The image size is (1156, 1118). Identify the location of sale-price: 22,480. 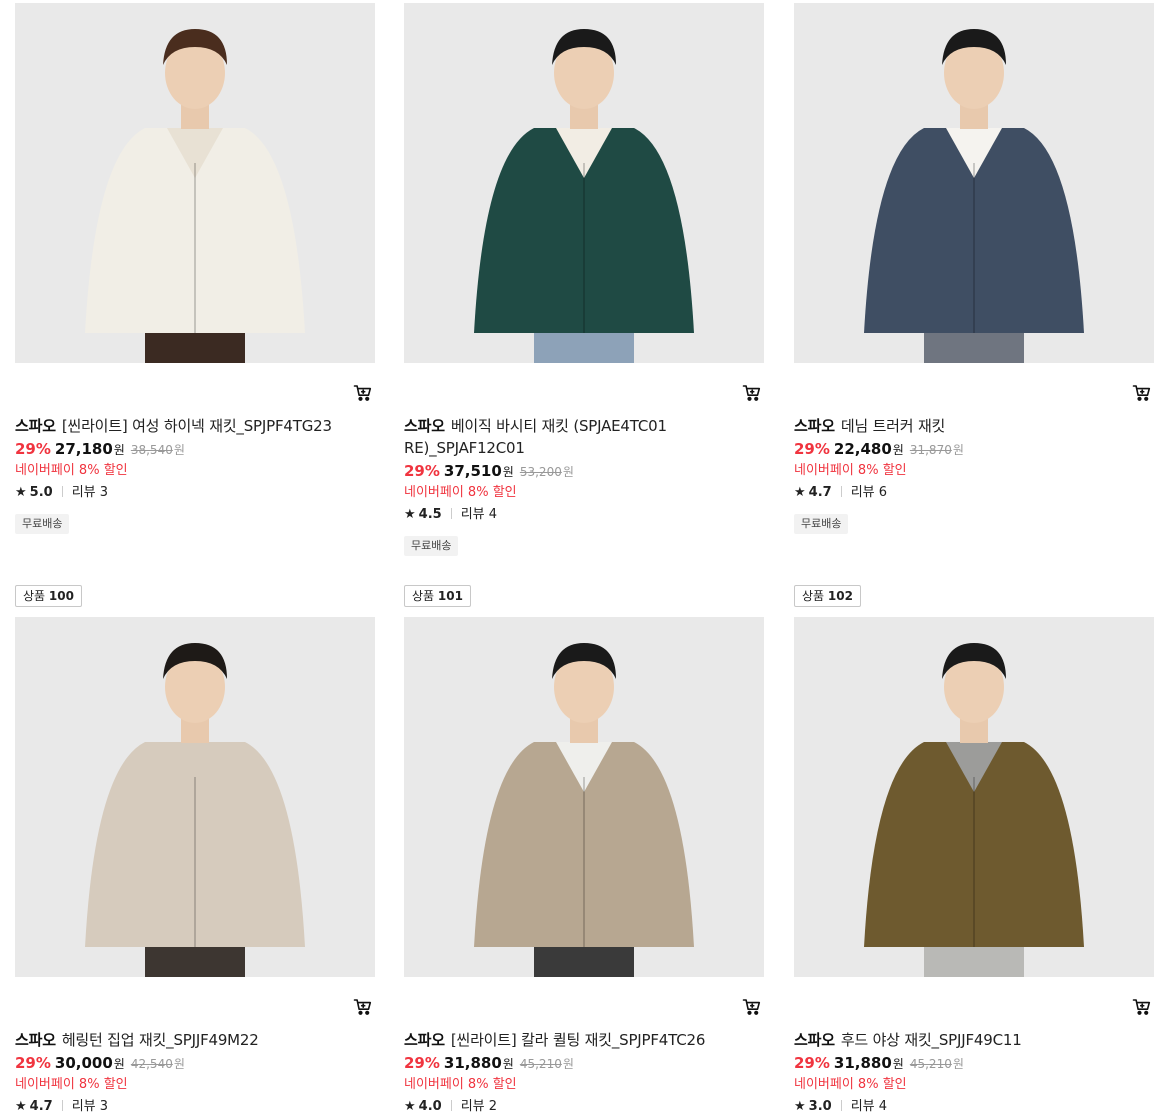
(862, 449).